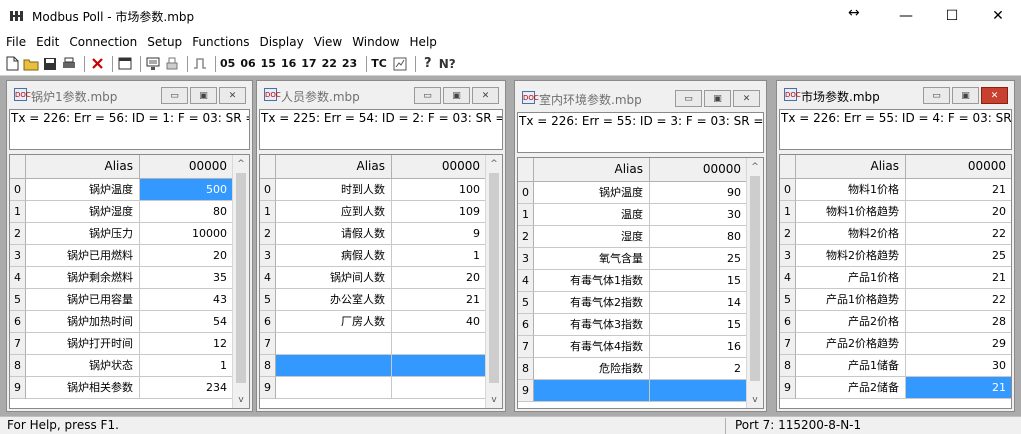 This screenshot has width=1021, height=434. Describe the element at coordinates (334, 322) in the screenshot. I see `alias-cell: 厂房人数` at that location.